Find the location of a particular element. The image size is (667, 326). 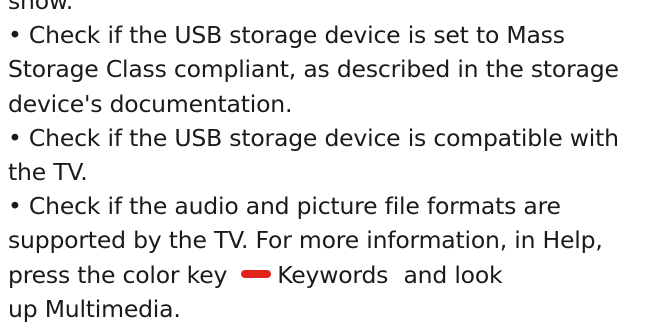

bullet-3-line-3: press the color key Keywords and look is located at coordinates (336, 275).